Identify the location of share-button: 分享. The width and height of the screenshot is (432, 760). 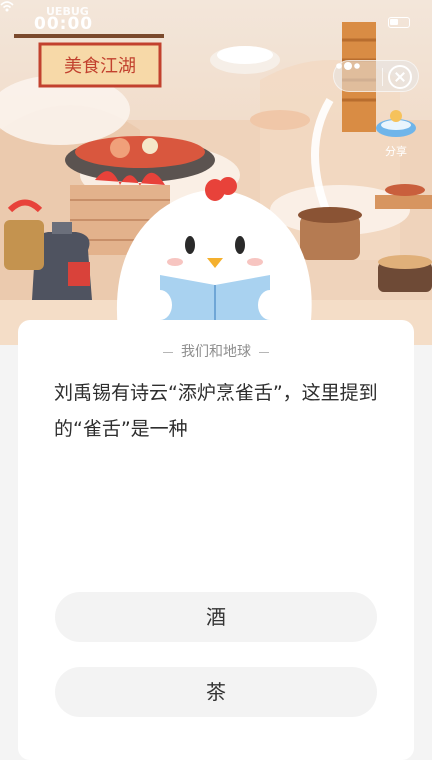
(396, 132).